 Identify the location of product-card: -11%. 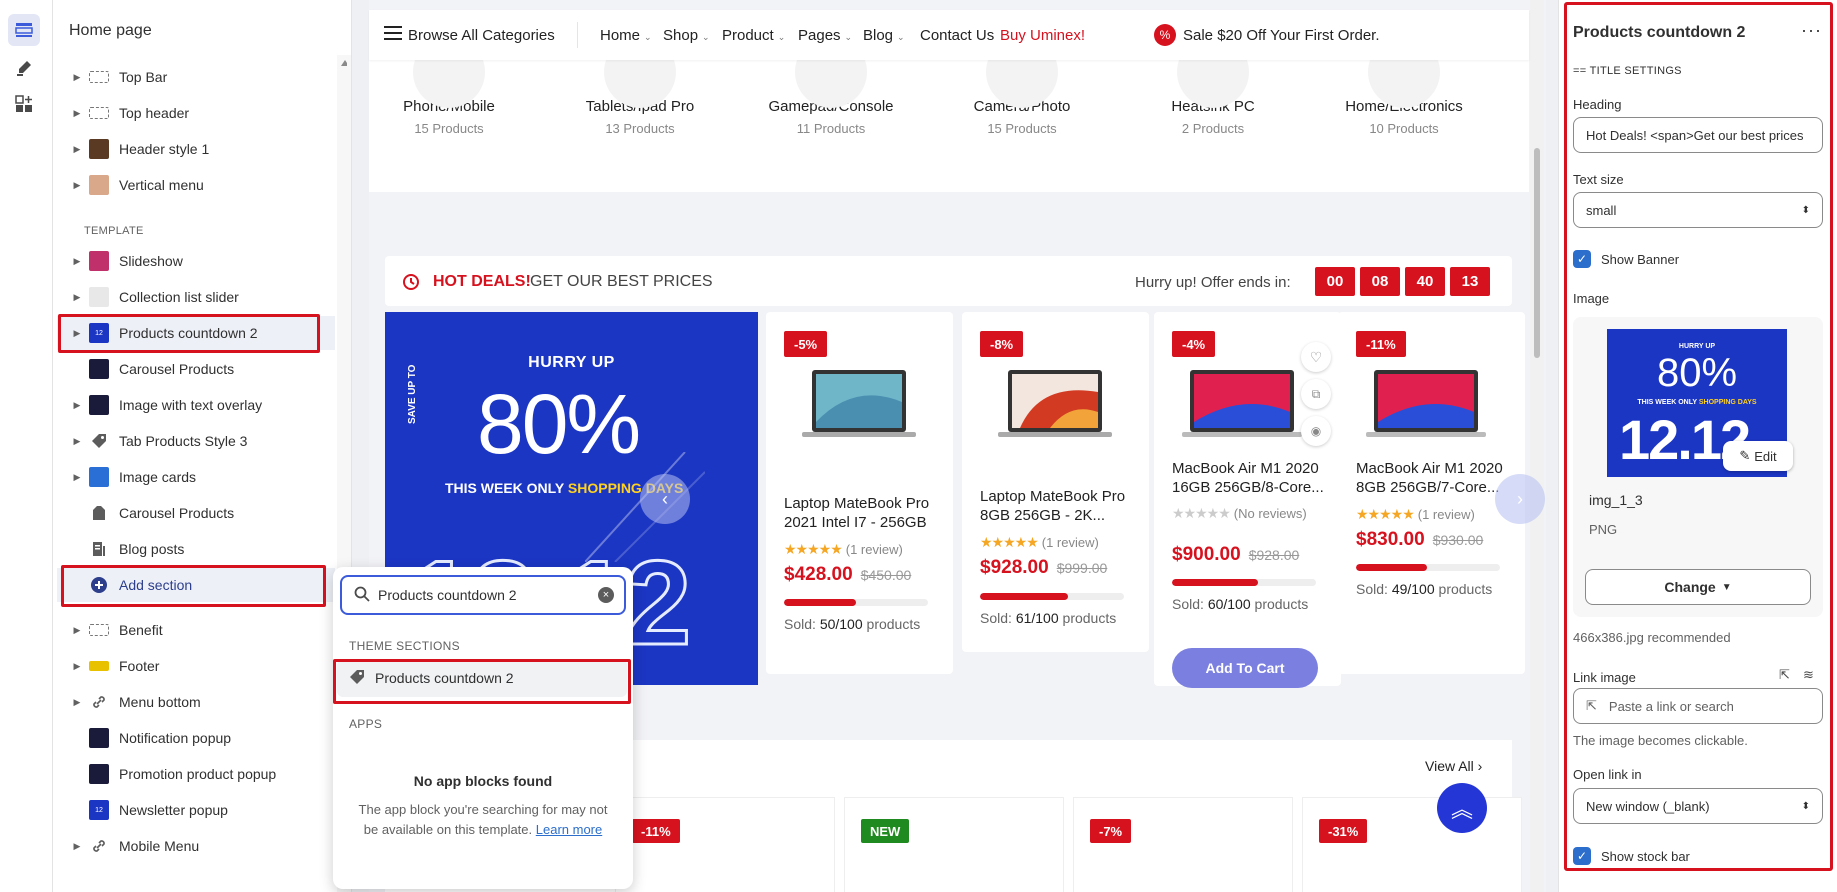
(725, 844).